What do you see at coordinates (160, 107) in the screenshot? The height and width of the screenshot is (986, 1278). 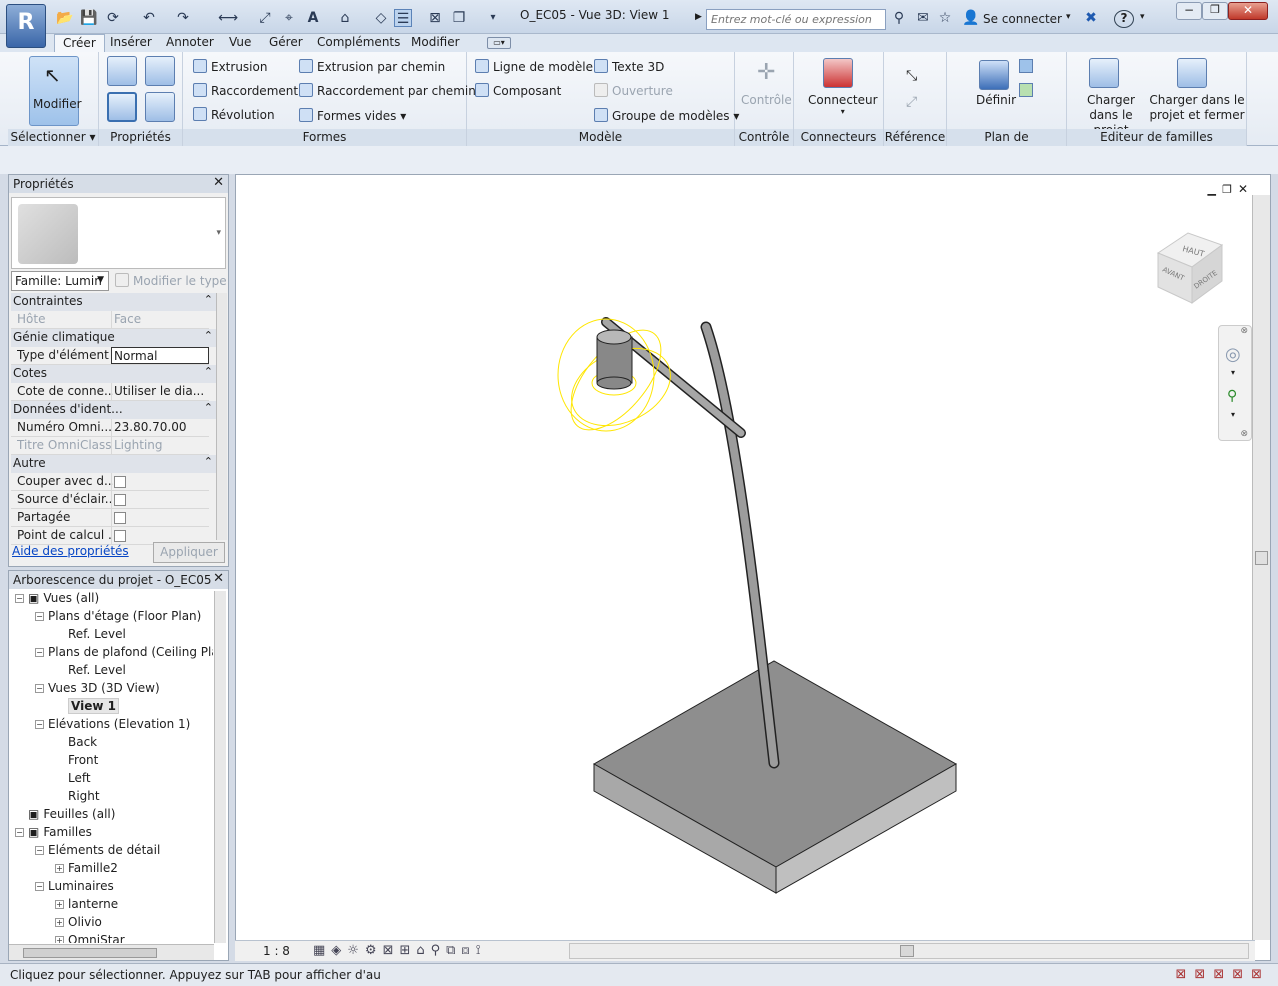 I see `type-properties-icon` at bounding box center [160, 107].